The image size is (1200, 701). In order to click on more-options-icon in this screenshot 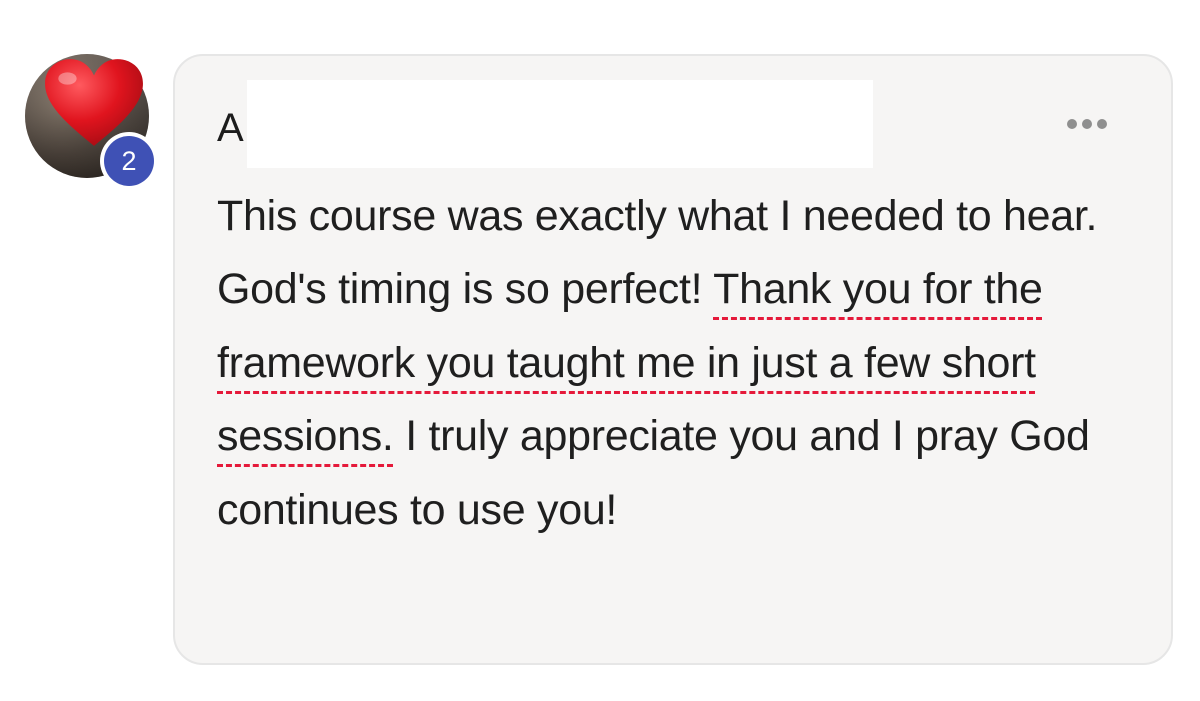, I will do `click(1087, 124)`.